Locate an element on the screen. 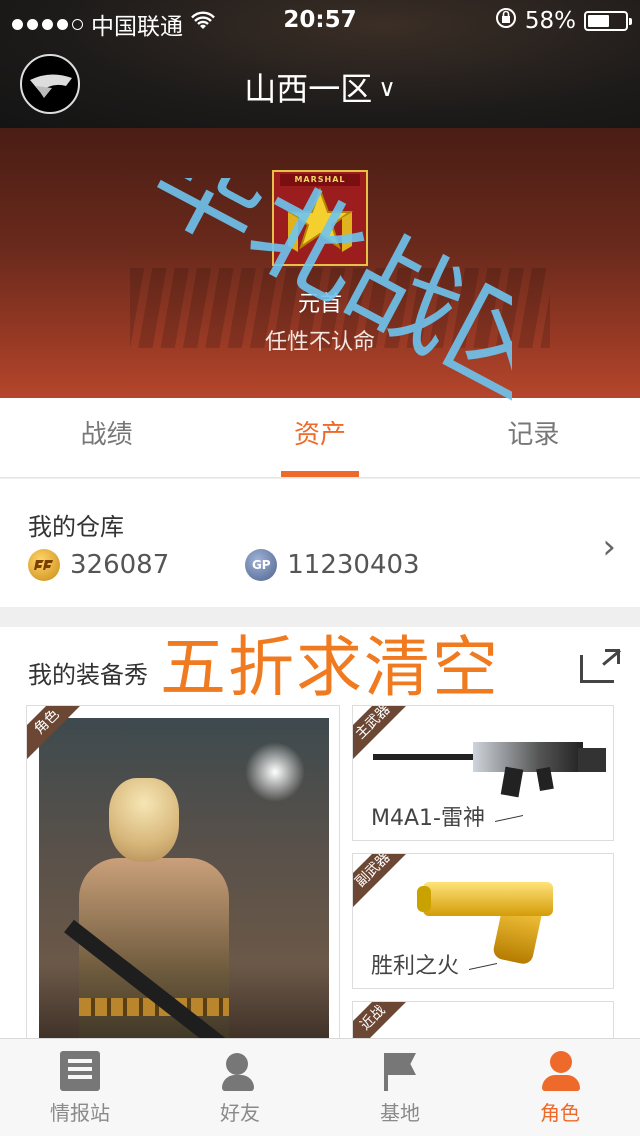  tabbar-label-friends: 好友 is located at coordinates (240, 1113).